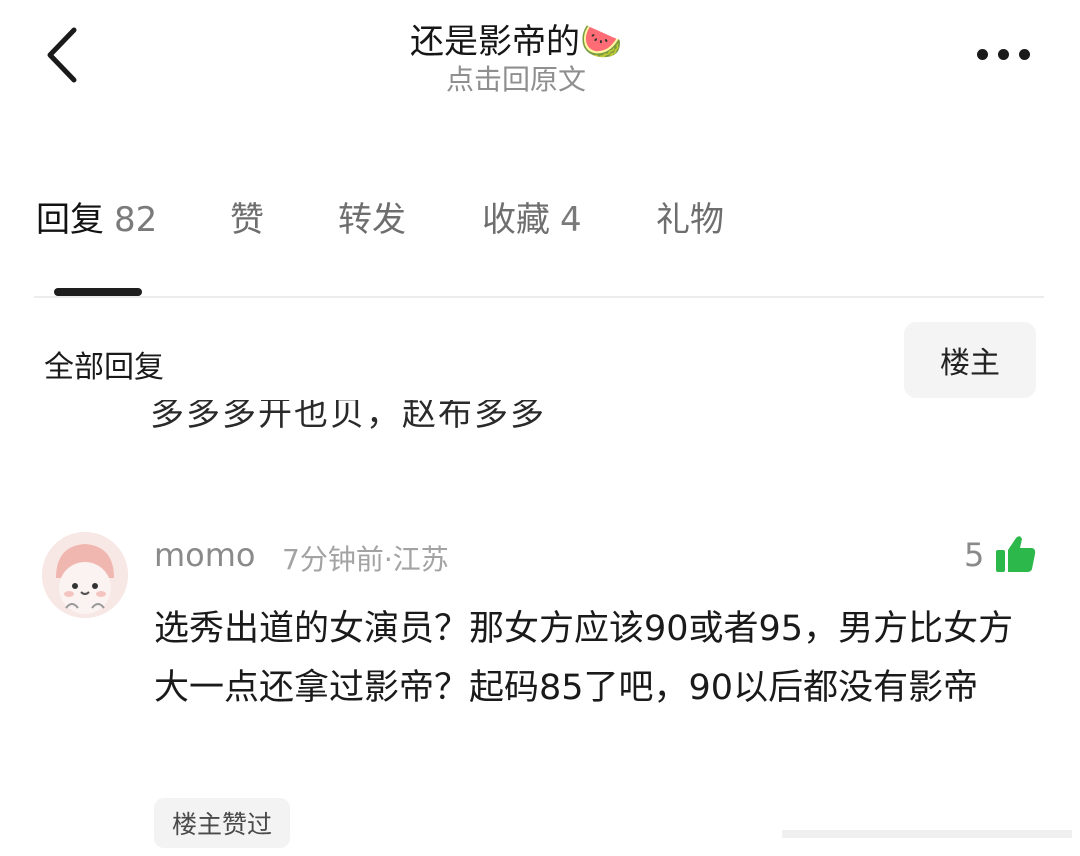  What do you see at coordinates (98, 292) in the screenshot?
I see `active-tab-indicator` at bounding box center [98, 292].